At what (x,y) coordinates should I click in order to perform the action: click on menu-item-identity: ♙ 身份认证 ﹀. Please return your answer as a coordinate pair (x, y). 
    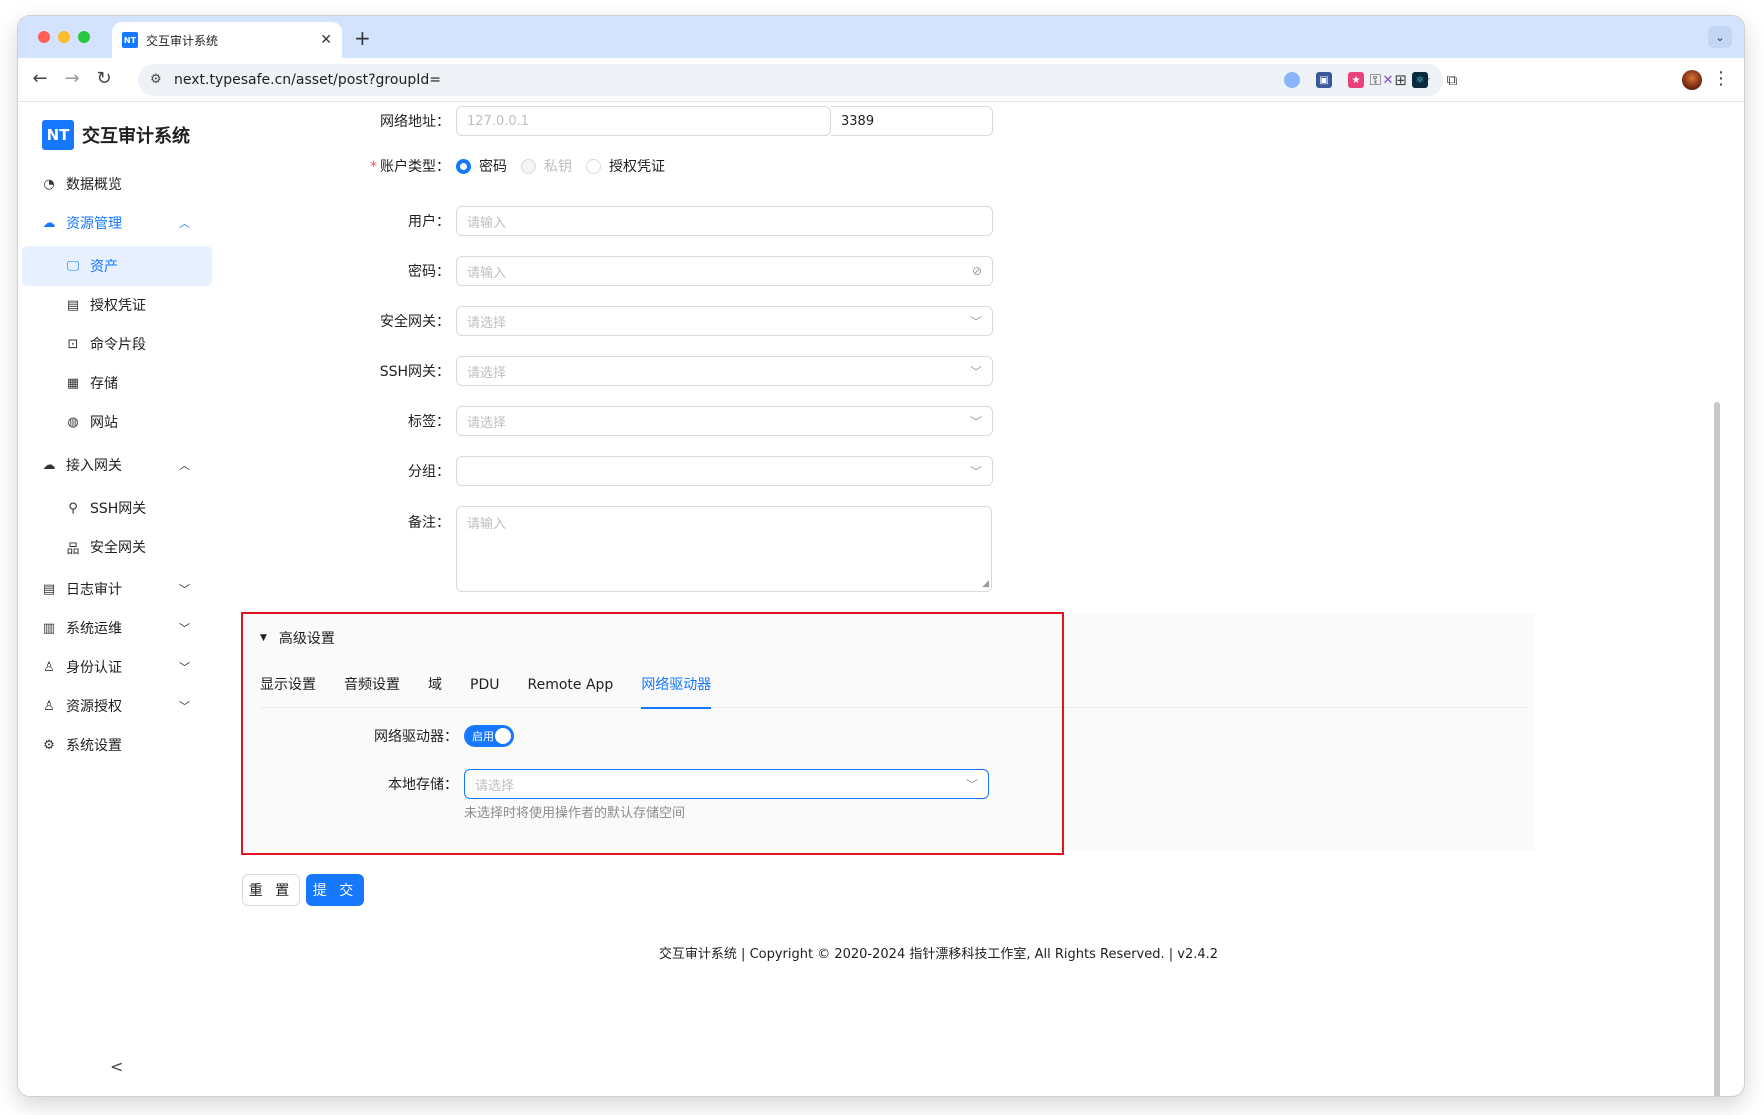
    Looking at the image, I should click on (117, 667).